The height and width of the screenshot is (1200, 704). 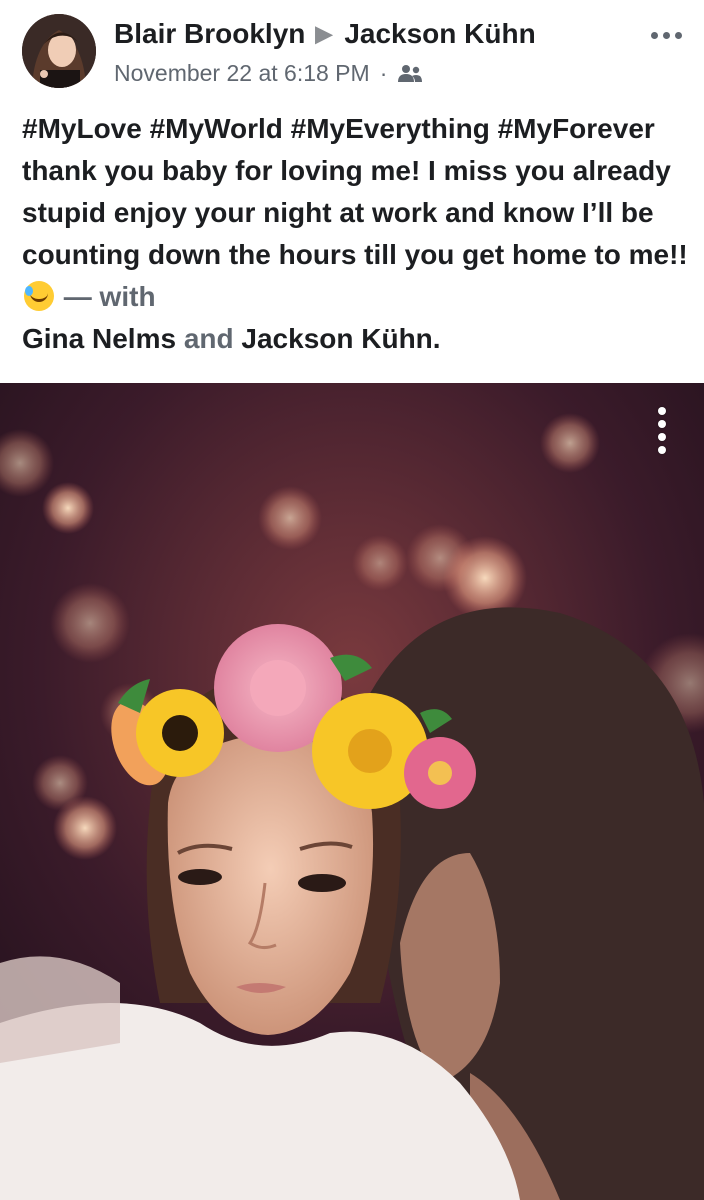 I want to click on rolling-laughing-emoji, so click(x=39, y=296).